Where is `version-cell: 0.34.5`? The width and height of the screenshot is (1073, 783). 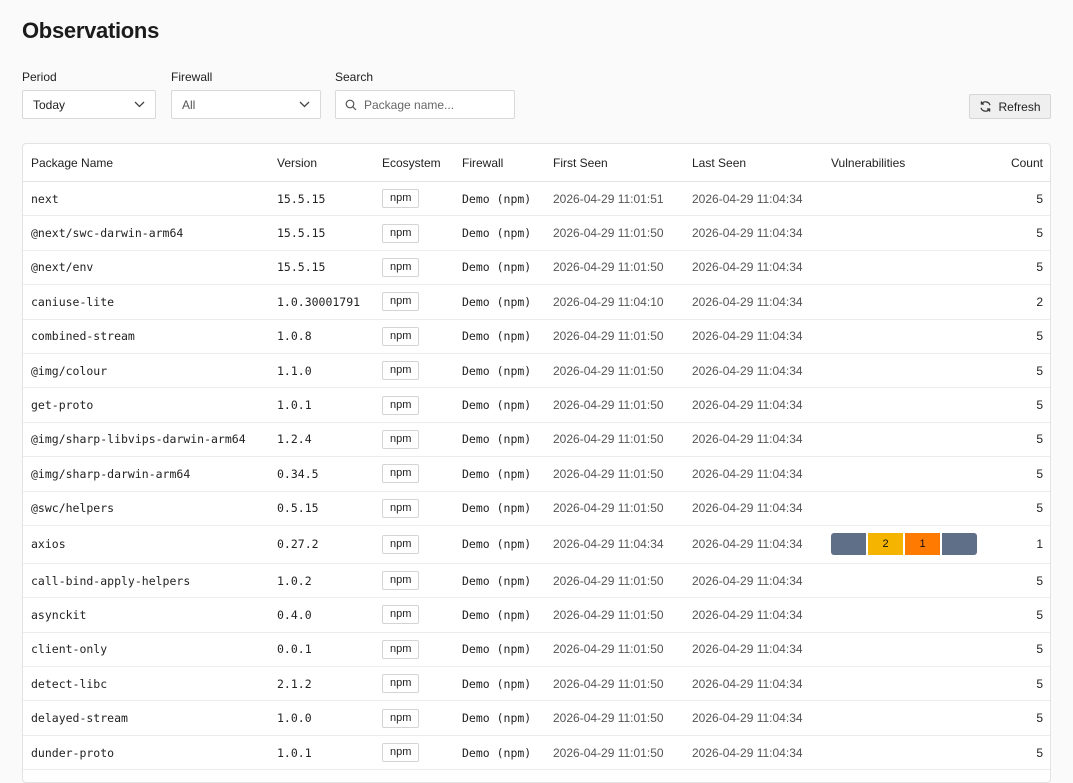
version-cell: 0.34.5 is located at coordinates (329, 474).